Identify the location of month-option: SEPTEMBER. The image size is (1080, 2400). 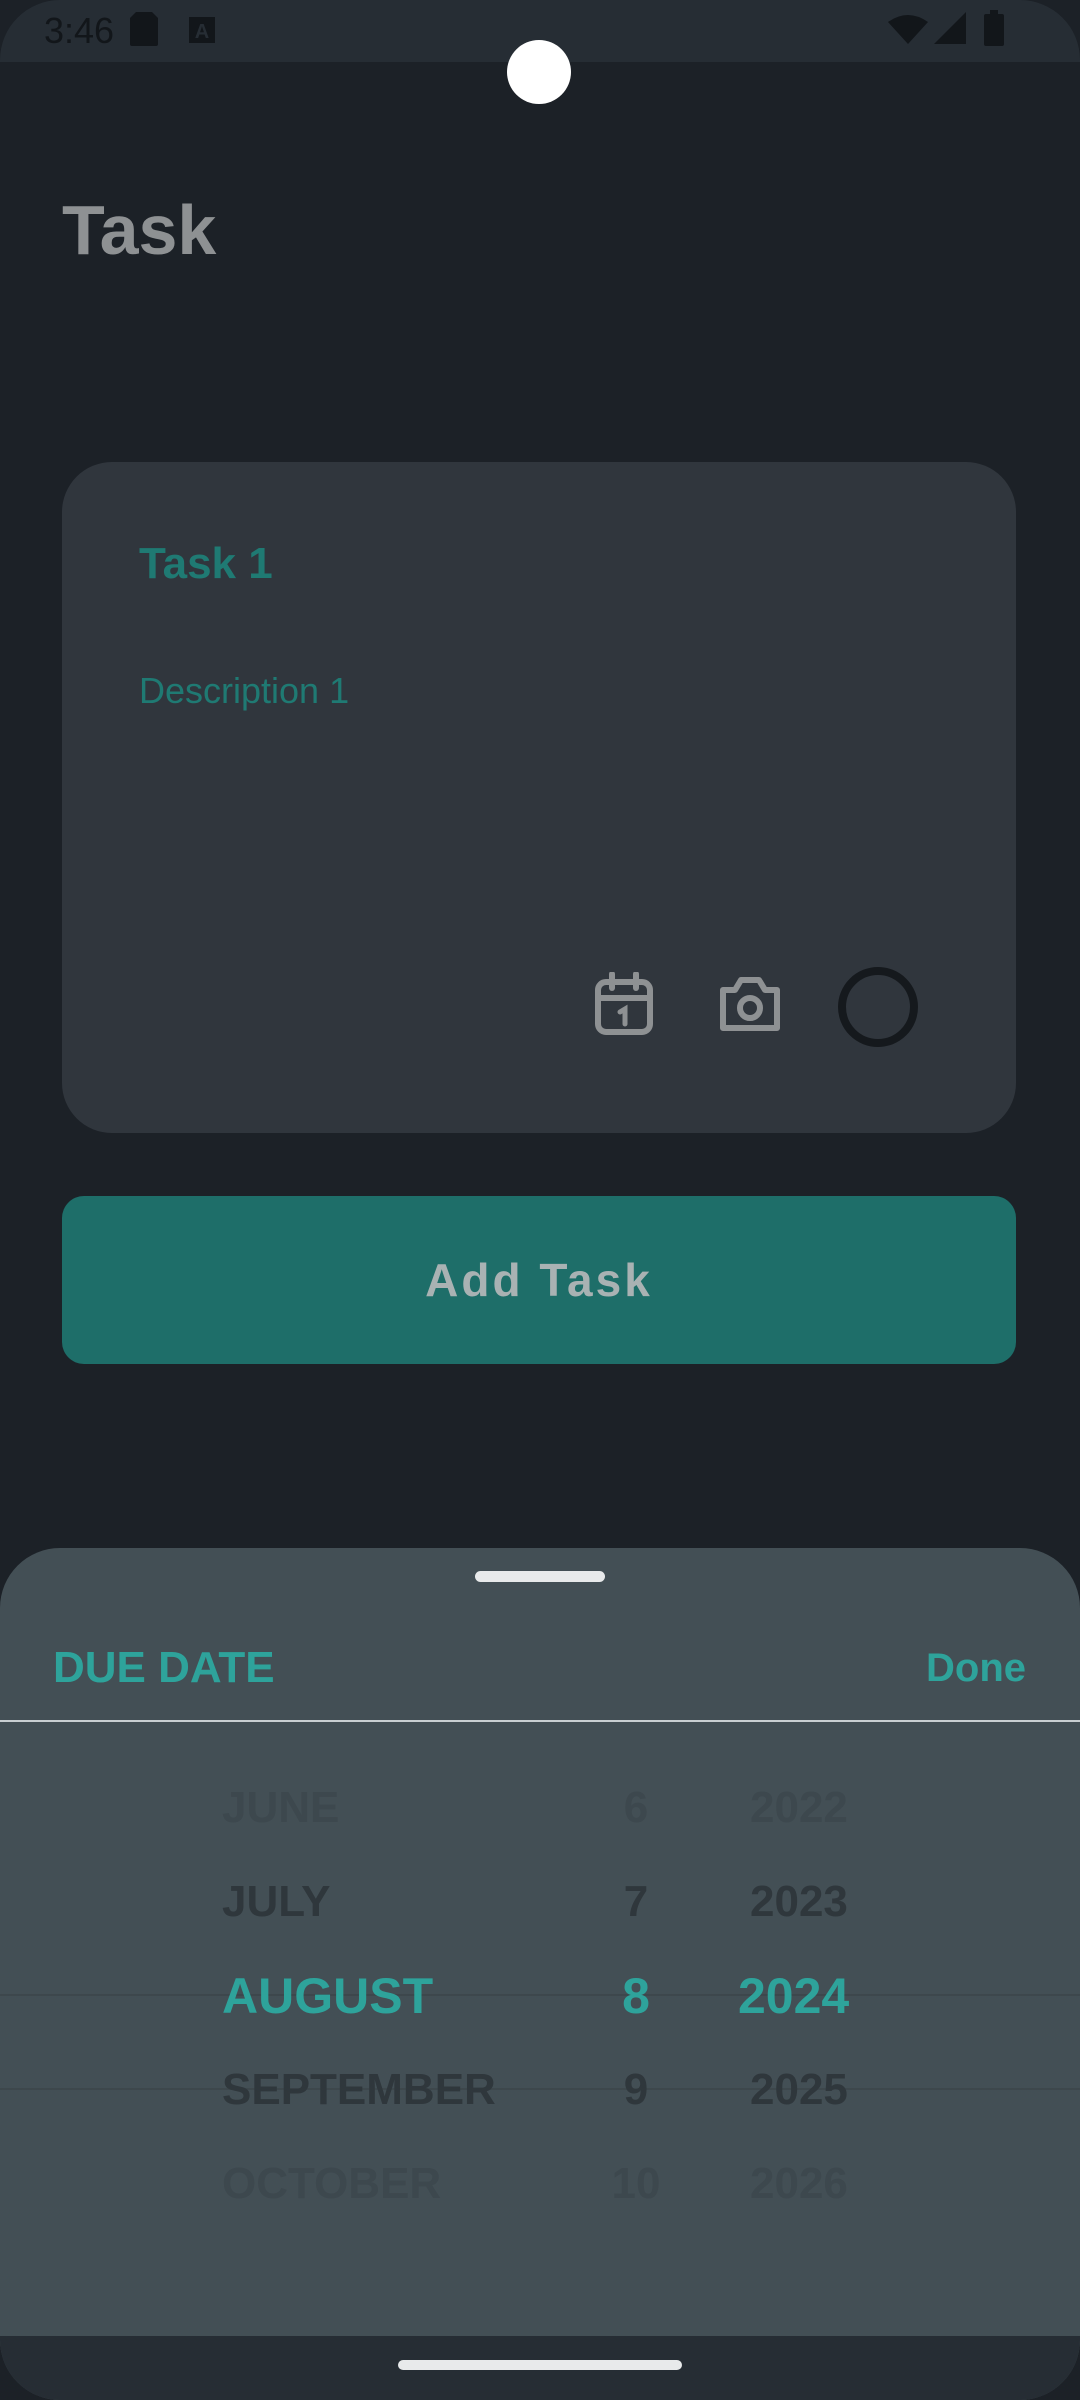
(359, 2090).